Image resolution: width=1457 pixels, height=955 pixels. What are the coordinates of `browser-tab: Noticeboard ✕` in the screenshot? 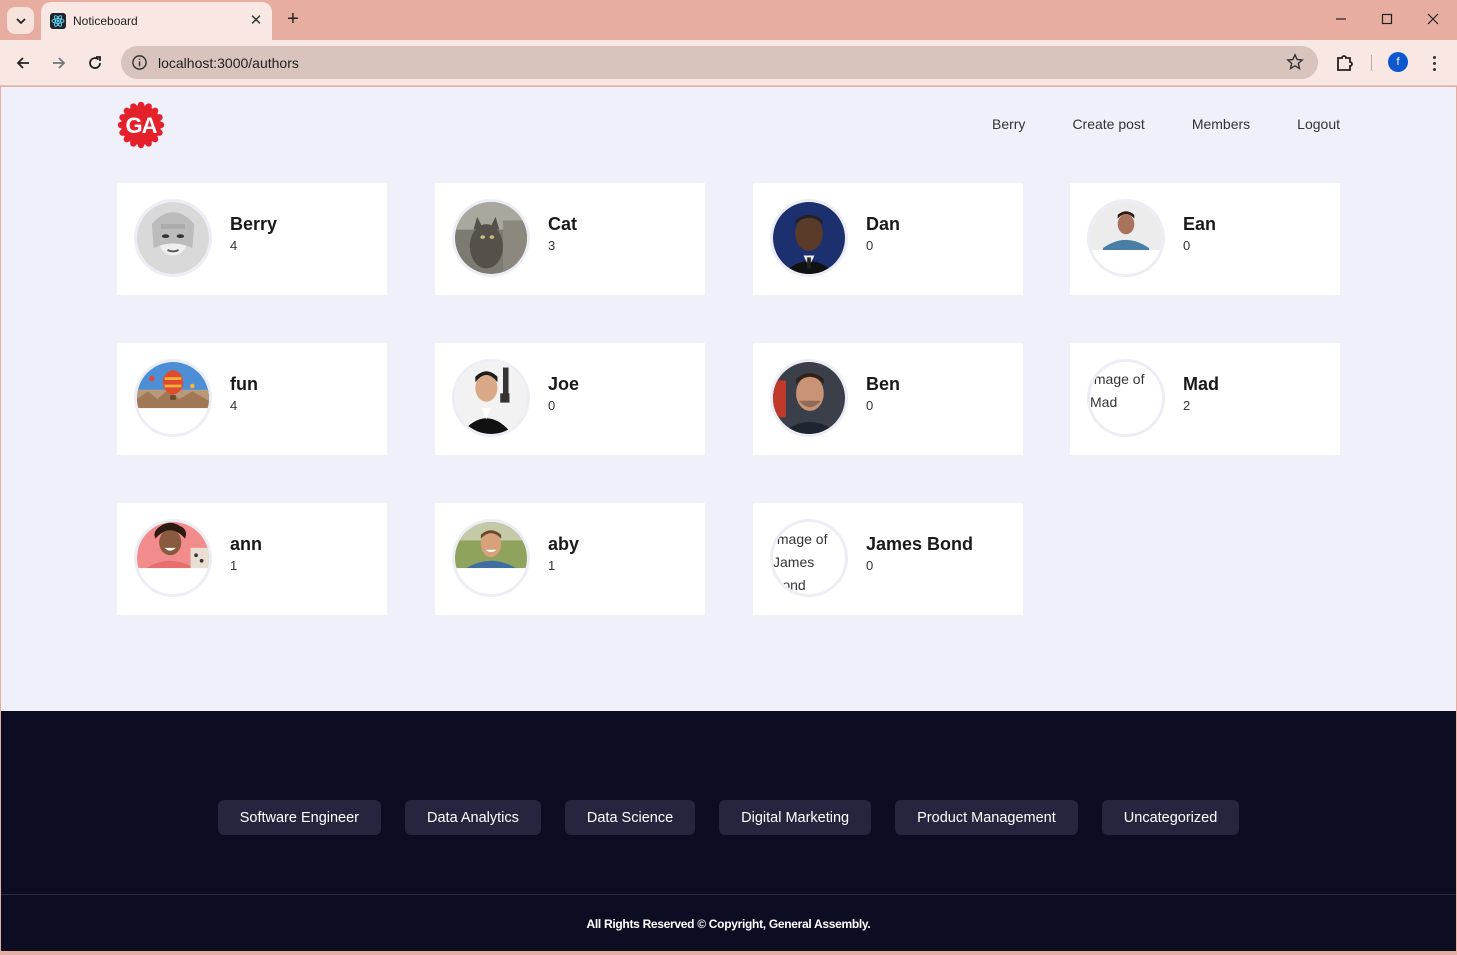 It's located at (156, 21).